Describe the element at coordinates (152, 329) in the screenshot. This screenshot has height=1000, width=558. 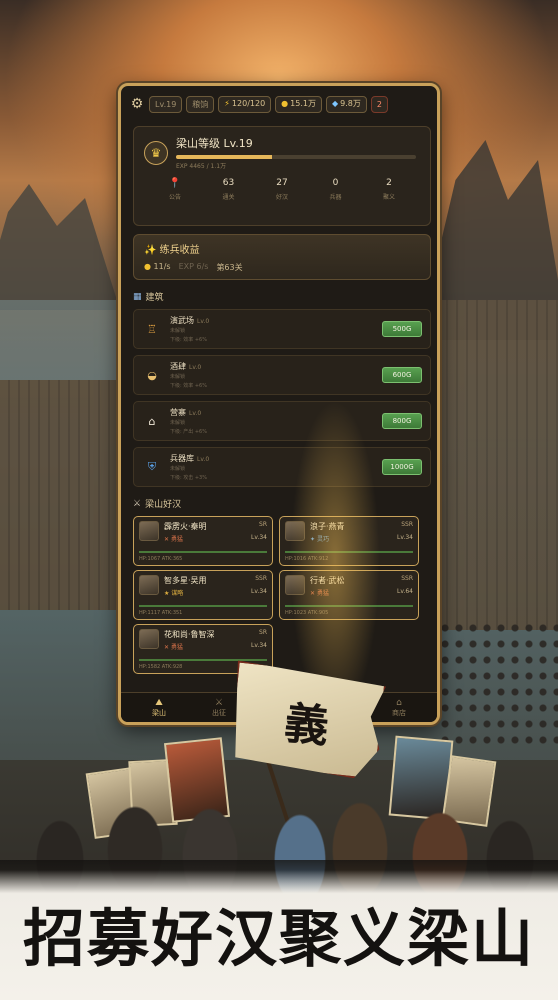
I see `trophy-icon: ♖` at that location.